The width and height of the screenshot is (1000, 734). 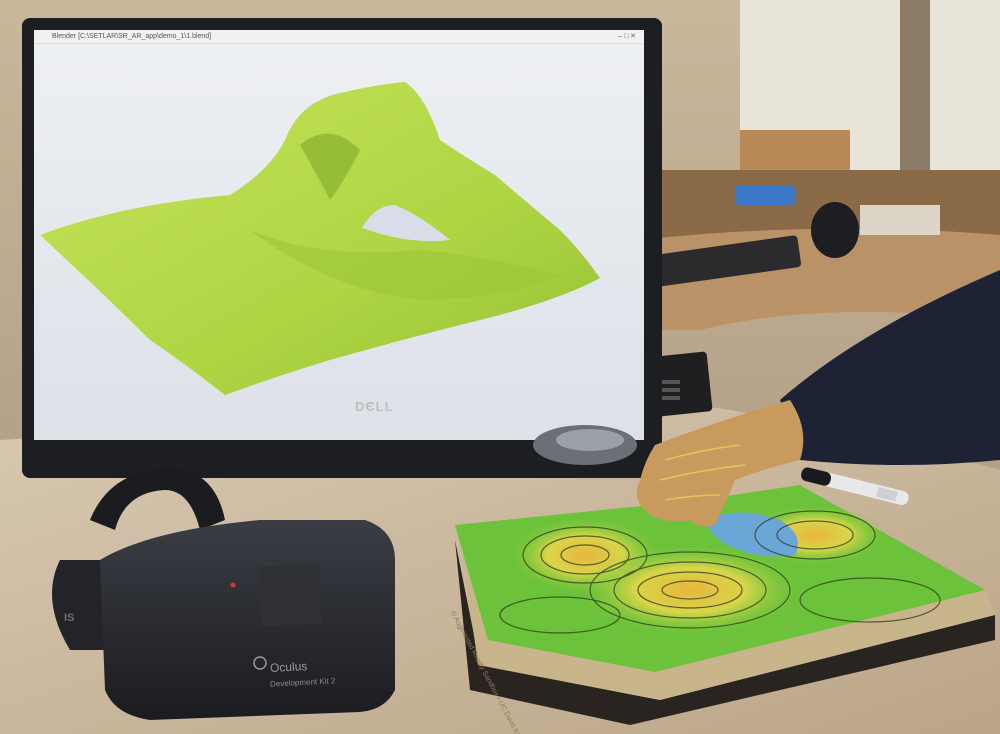 What do you see at coordinates (69, 618) in the screenshot?
I see `headset-side-mark: IS` at bounding box center [69, 618].